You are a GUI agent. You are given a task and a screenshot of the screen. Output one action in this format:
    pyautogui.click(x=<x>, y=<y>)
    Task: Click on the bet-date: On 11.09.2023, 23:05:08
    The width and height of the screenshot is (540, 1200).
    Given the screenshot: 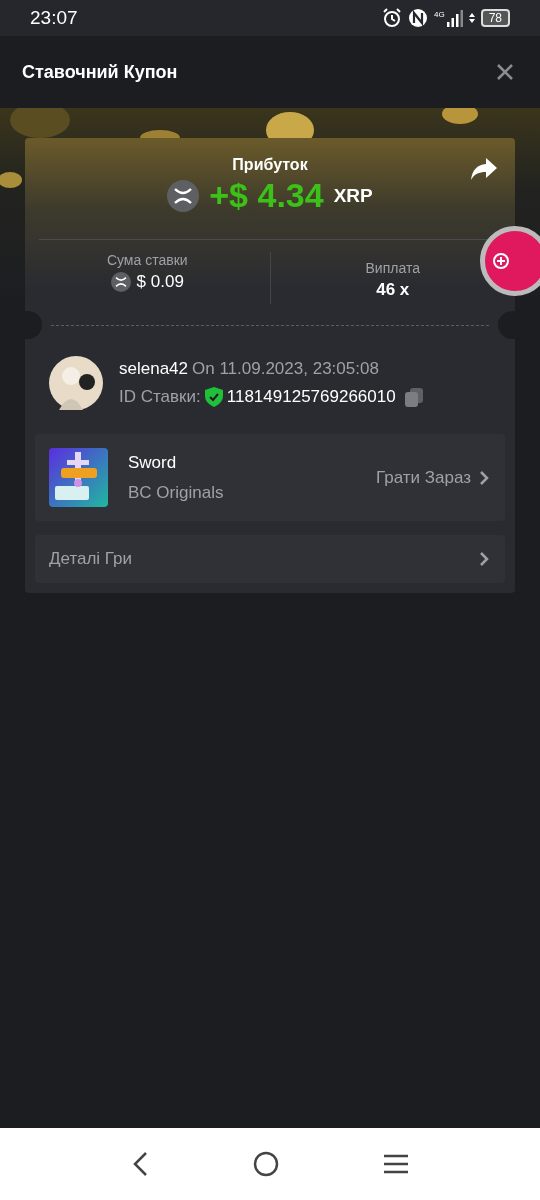 What is the action you would take?
    pyautogui.click(x=285, y=369)
    